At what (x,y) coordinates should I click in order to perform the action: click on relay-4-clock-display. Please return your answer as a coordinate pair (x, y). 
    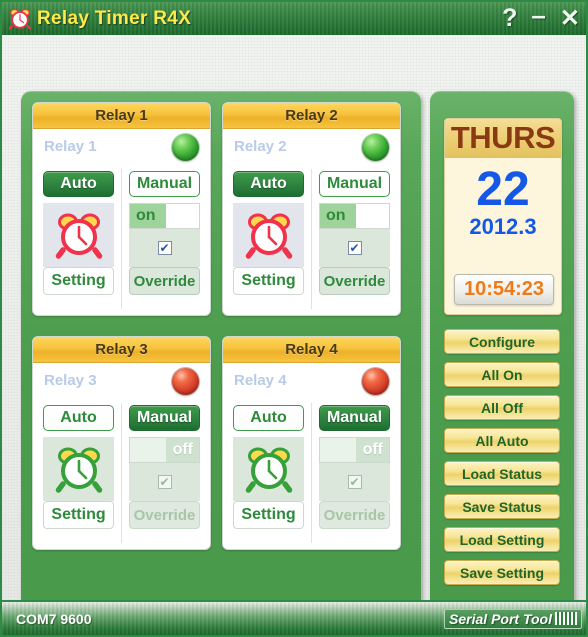
    Looking at the image, I should click on (268, 469).